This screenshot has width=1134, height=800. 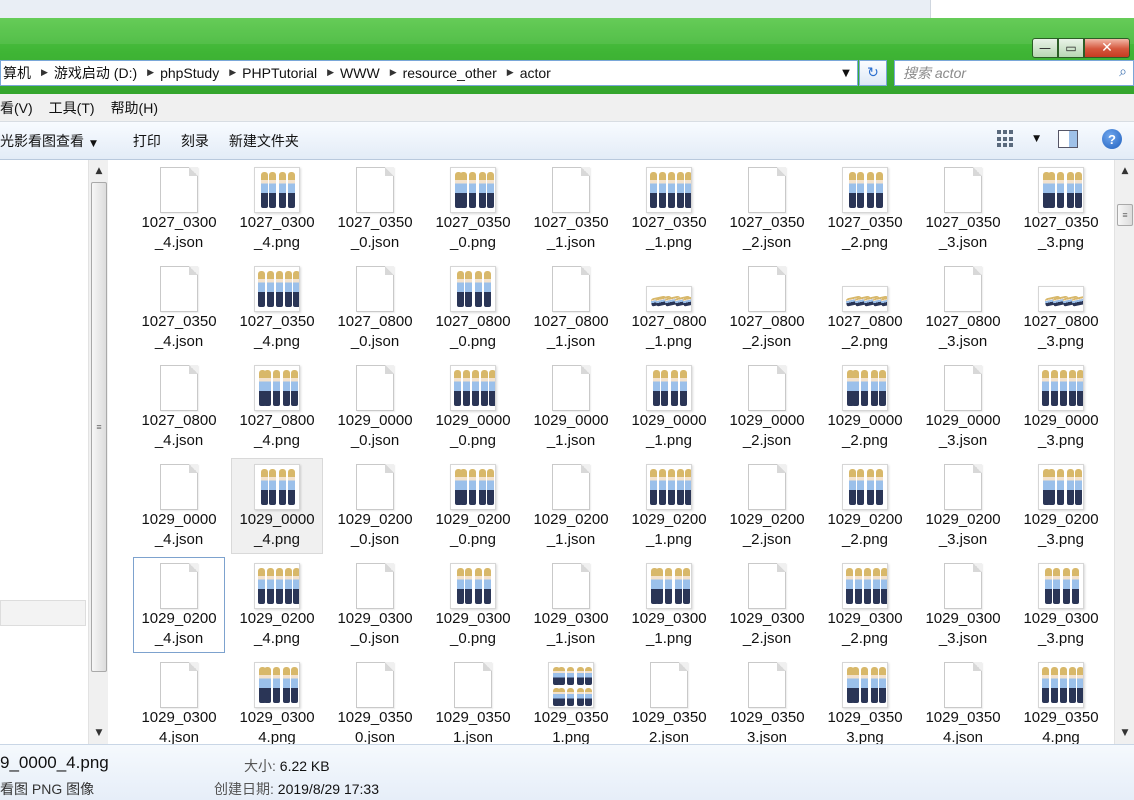 What do you see at coordinates (1061, 308) in the screenshot?
I see `file-item: 1027_0800 _3.png` at bounding box center [1061, 308].